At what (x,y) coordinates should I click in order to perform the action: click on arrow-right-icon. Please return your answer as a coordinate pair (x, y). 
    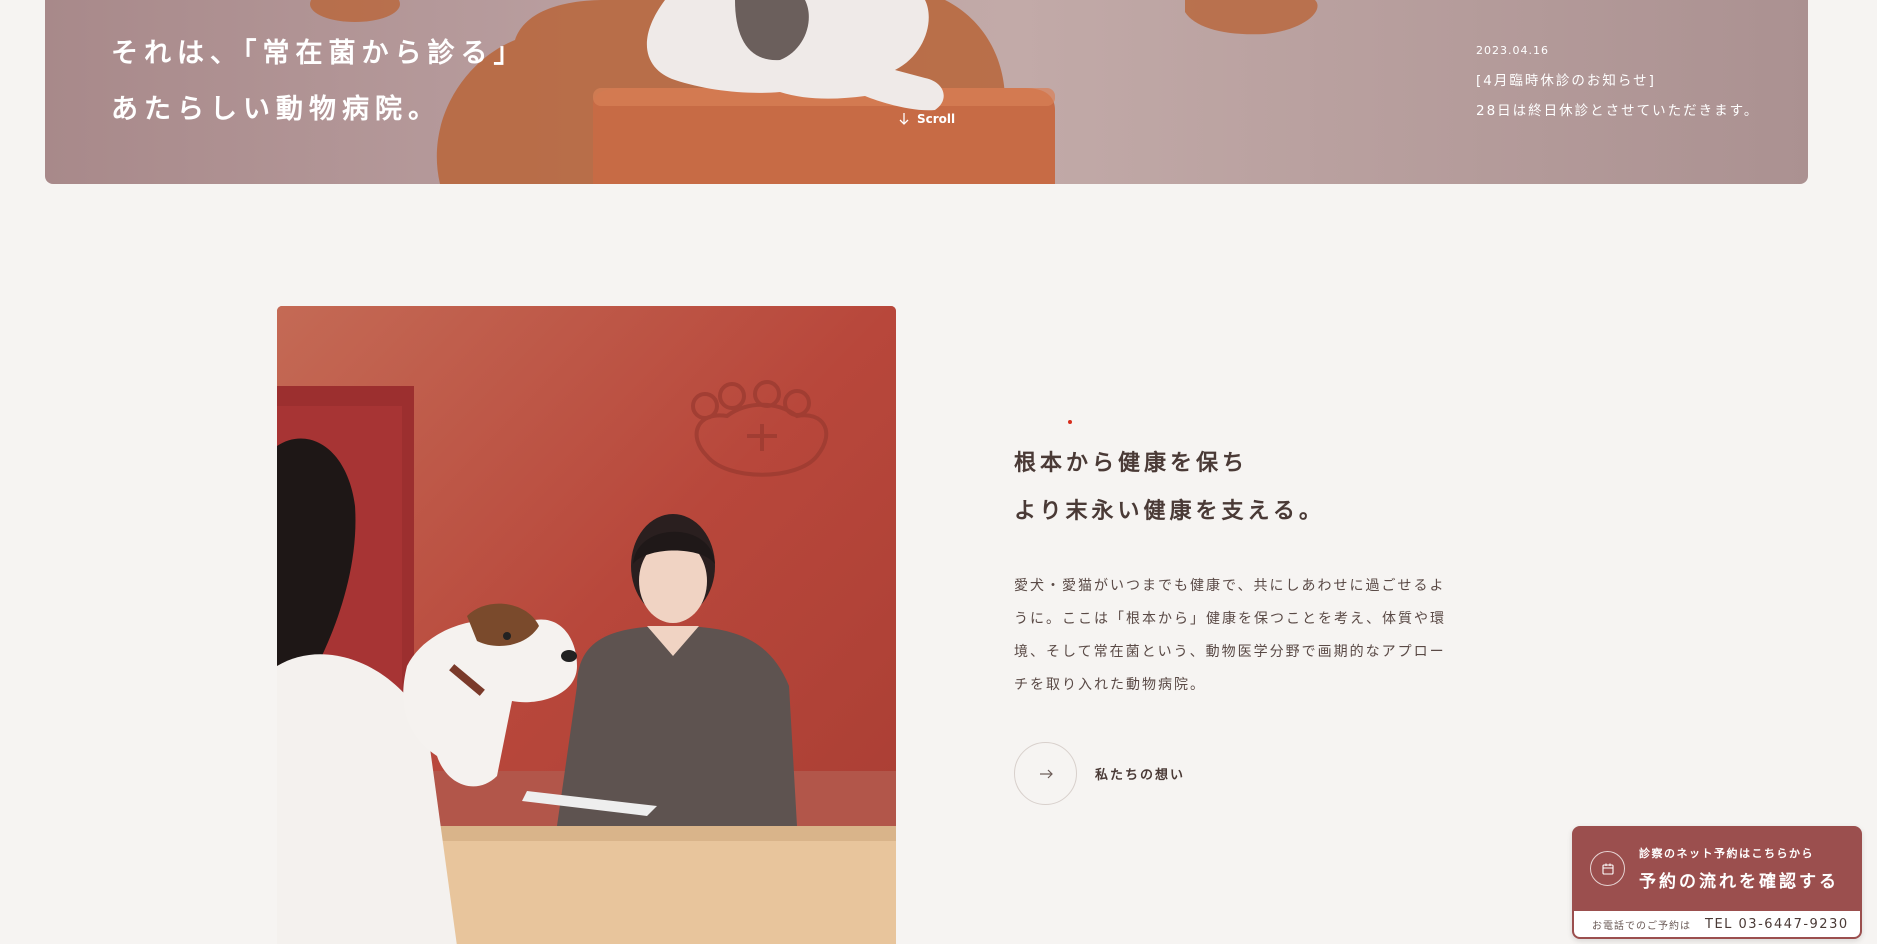
    Looking at the image, I should click on (1046, 773).